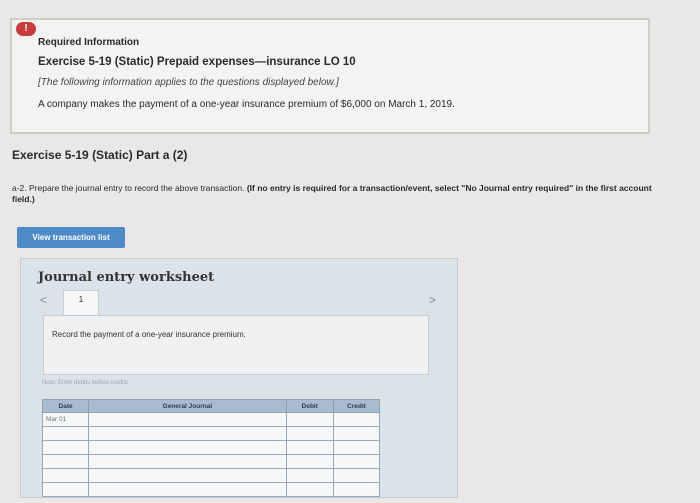 This screenshot has height=503, width=700. What do you see at coordinates (432, 300) in the screenshot?
I see `chevron-right-icon: >` at bounding box center [432, 300].